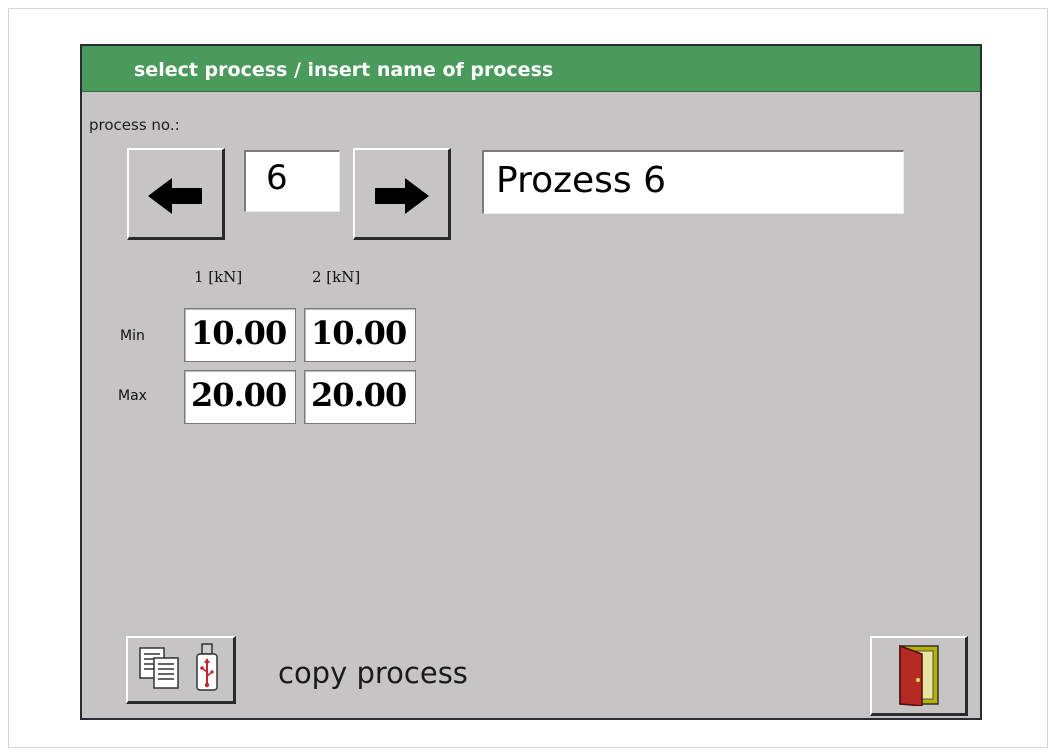  I want to click on process-name-input: Prozess 6, so click(693, 182).